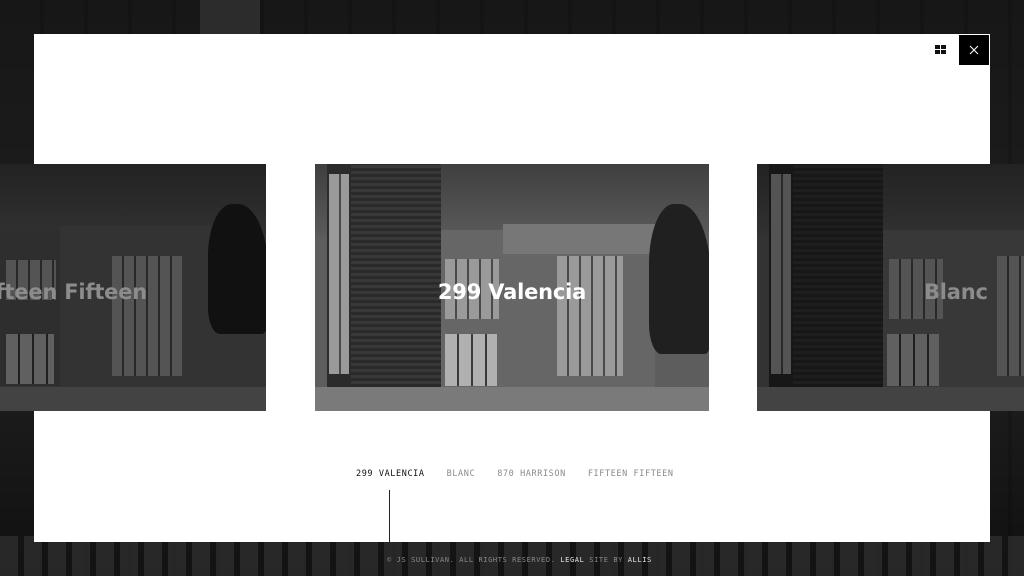 This screenshot has width=1024, height=576. Describe the element at coordinates (890, 287) in the screenshot. I see `slide-next: Blanc` at that location.